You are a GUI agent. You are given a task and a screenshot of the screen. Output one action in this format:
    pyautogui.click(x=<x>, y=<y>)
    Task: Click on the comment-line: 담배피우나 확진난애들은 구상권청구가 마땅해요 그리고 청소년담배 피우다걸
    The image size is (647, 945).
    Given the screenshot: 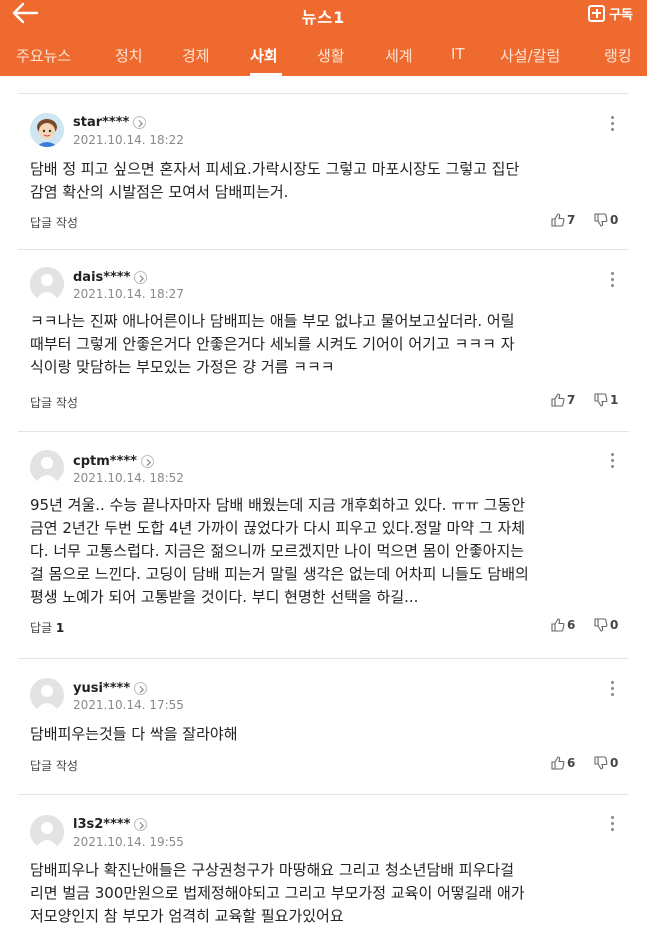 What is the action you would take?
    pyautogui.click(x=272, y=870)
    